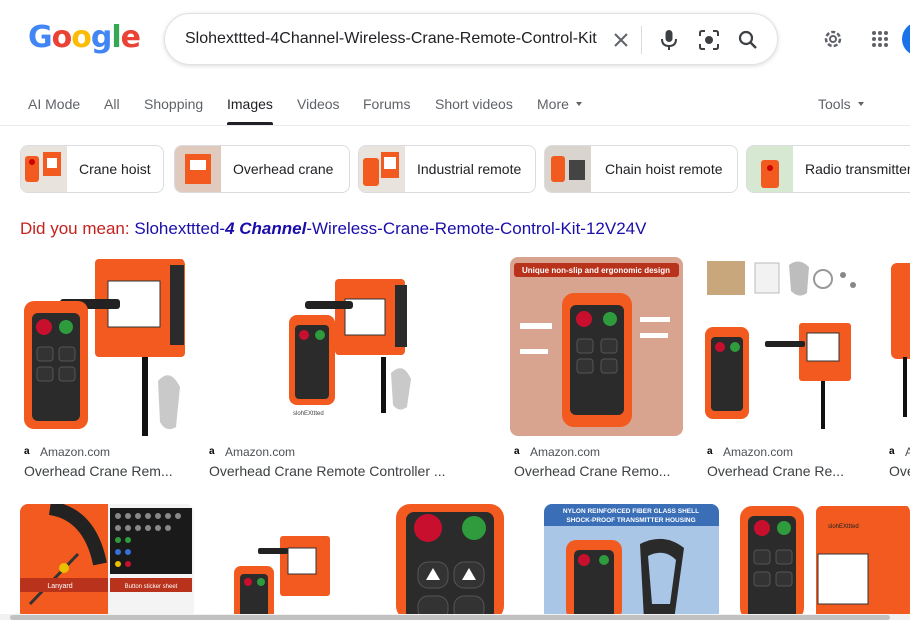 The width and height of the screenshot is (910, 620). I want to click on did-you-mean-prefix: Did you mean:, so click(75, 228).